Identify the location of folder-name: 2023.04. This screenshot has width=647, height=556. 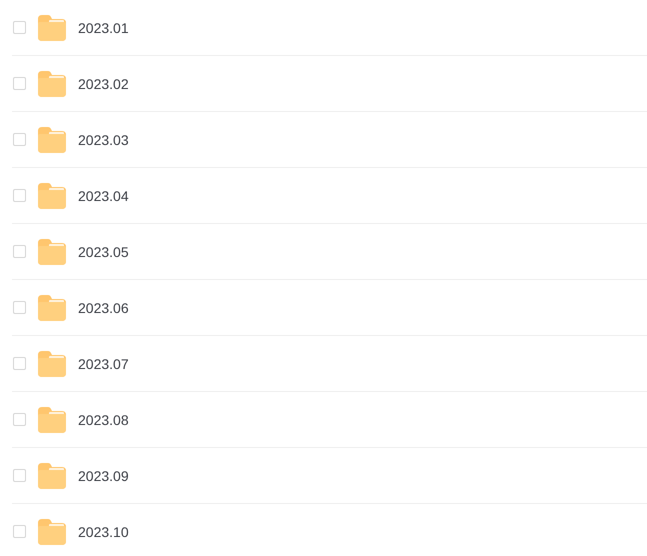
(103, 196).